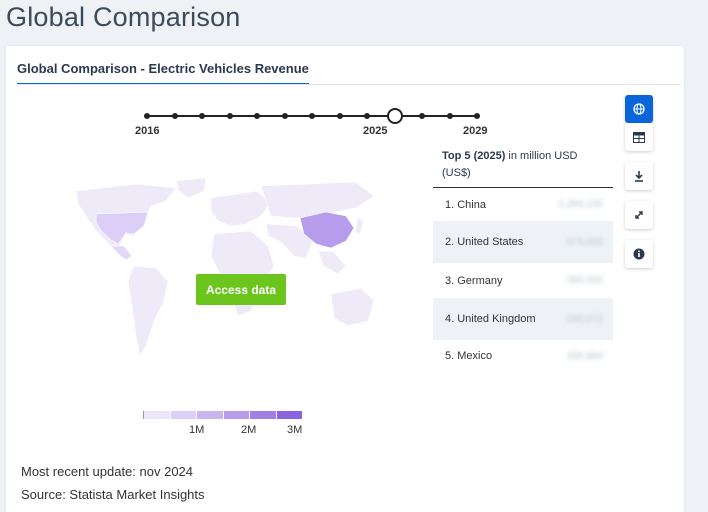 The width and height of the screenshot is (708, 512). What do you see at coordinates (523, 280) in the screenshot?
I see `top5-row: 3. Germany 350,332` at bounding box center [523, 280].